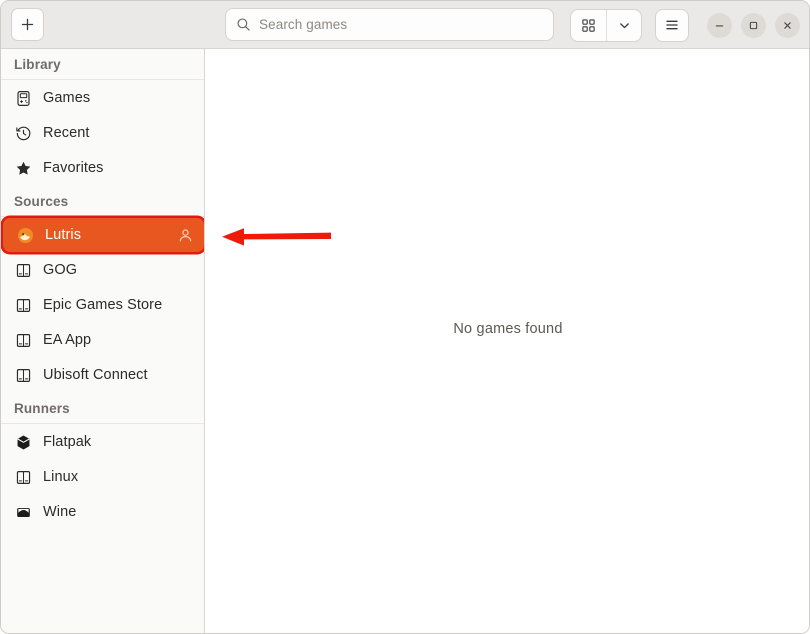  I want to click on sidebar-item-label: Games, so click(67, 98).